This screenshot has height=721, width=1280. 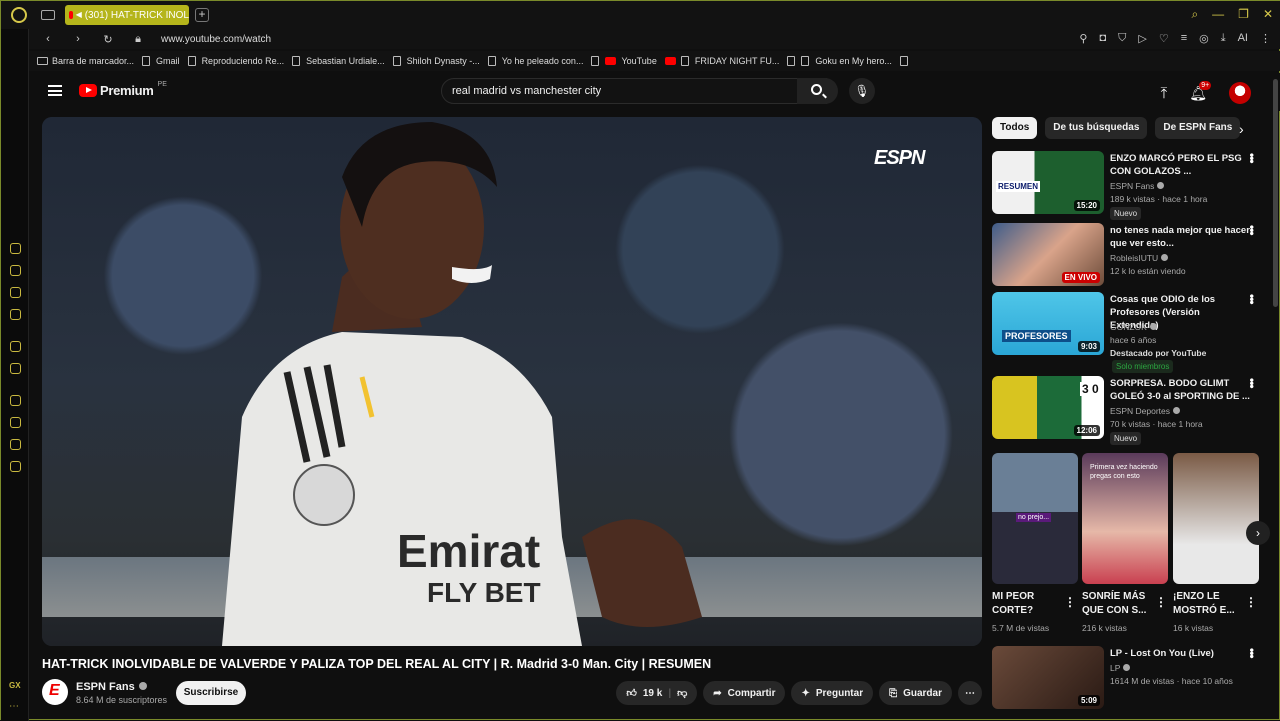 I want to click on extensions-icon, so click(x=15, y=444).